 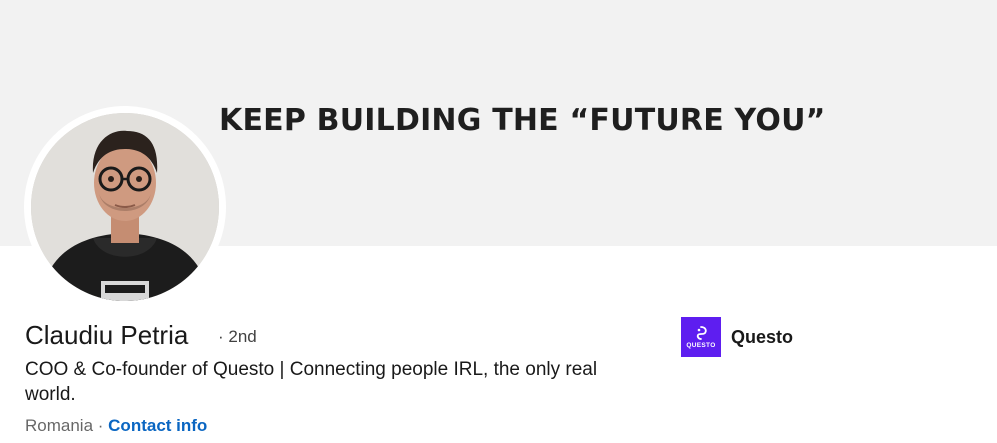 I want to click on questo-logo-icon, so click(x=701, y=332).